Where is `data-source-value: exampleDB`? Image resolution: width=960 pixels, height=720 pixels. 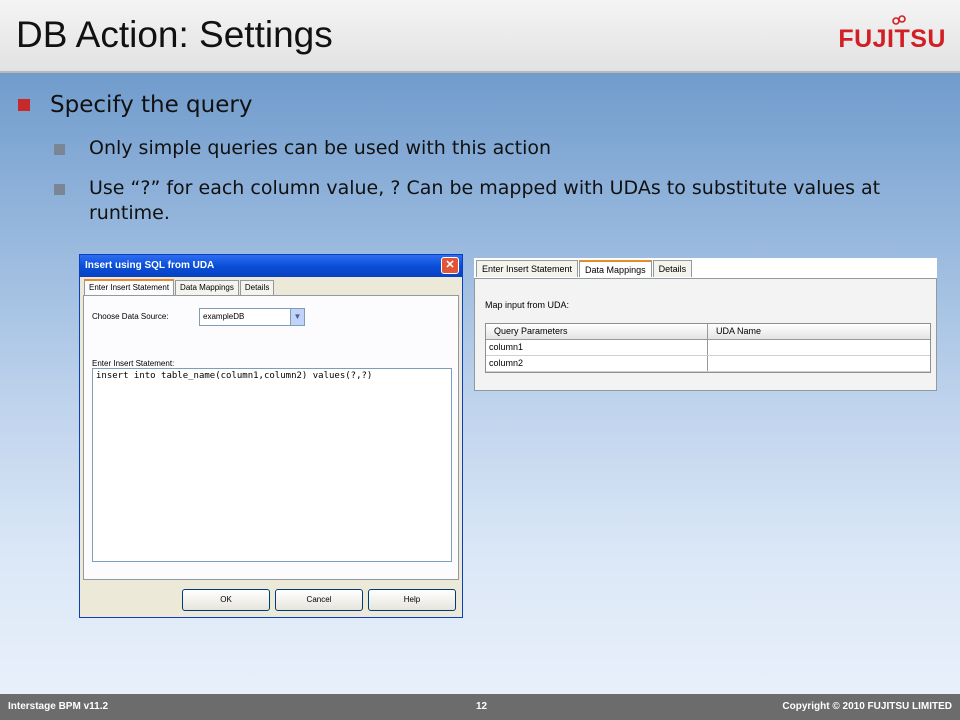 data-source-value: exampleDB is located at coordinates (224, 316).